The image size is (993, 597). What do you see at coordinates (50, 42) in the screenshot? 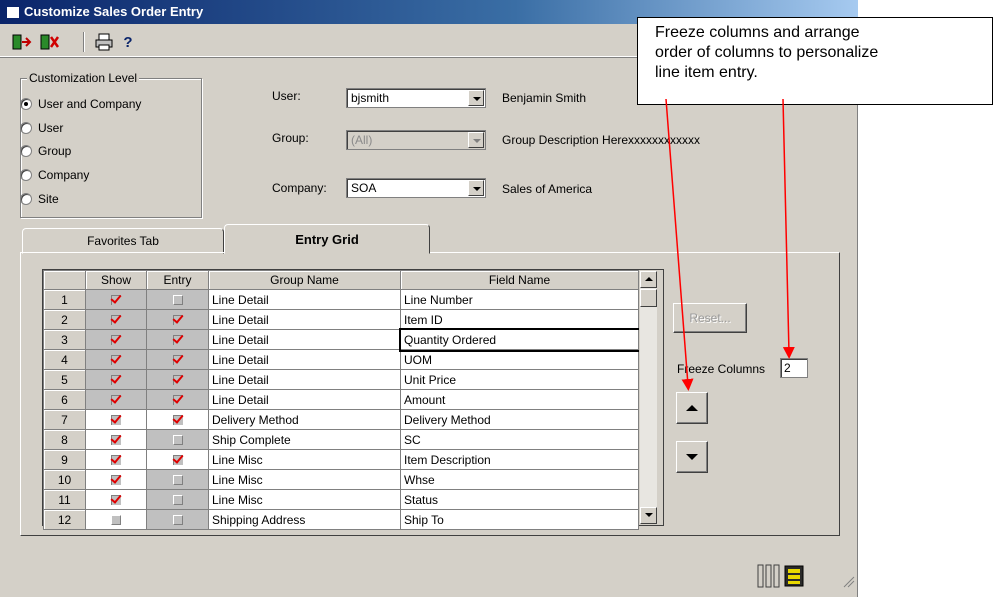
I see `exit-icon` at bounding box center [50, 42].